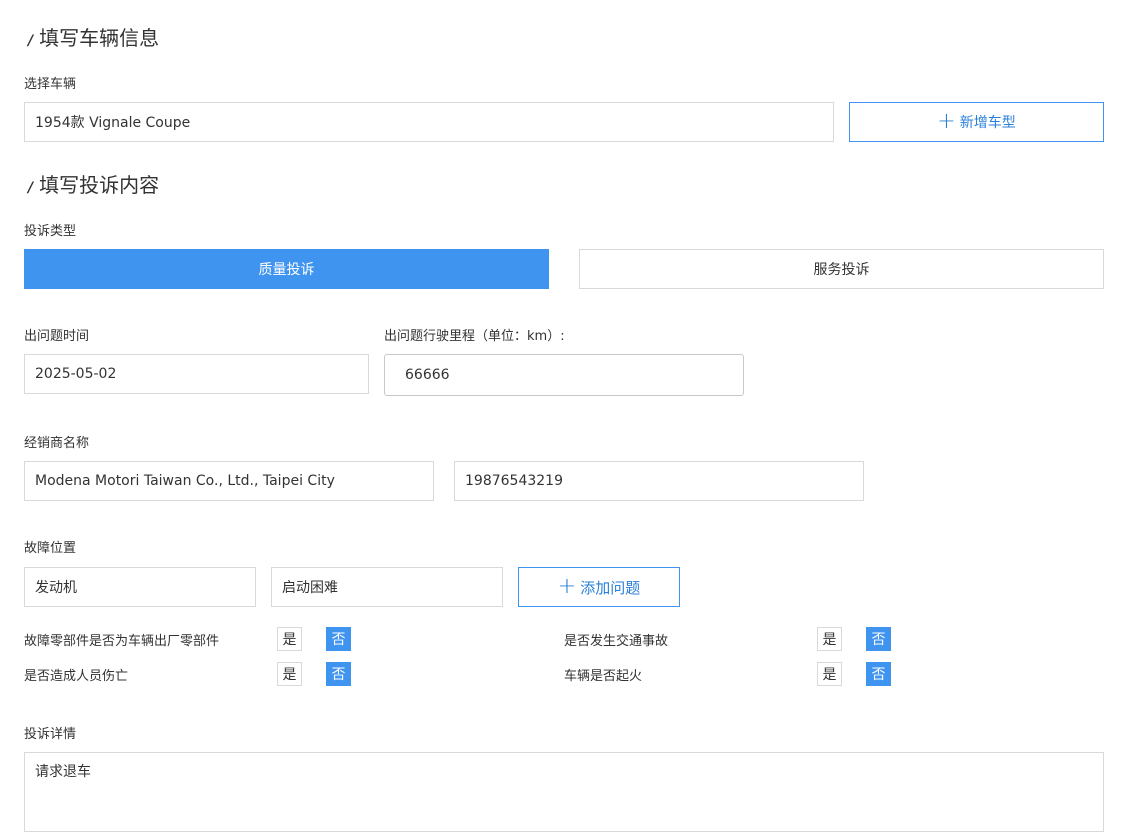  What do you see at coordinates (63, 772) in the screenshot?
I see `details-value: 请求退车` at bounding box center [63, 772].